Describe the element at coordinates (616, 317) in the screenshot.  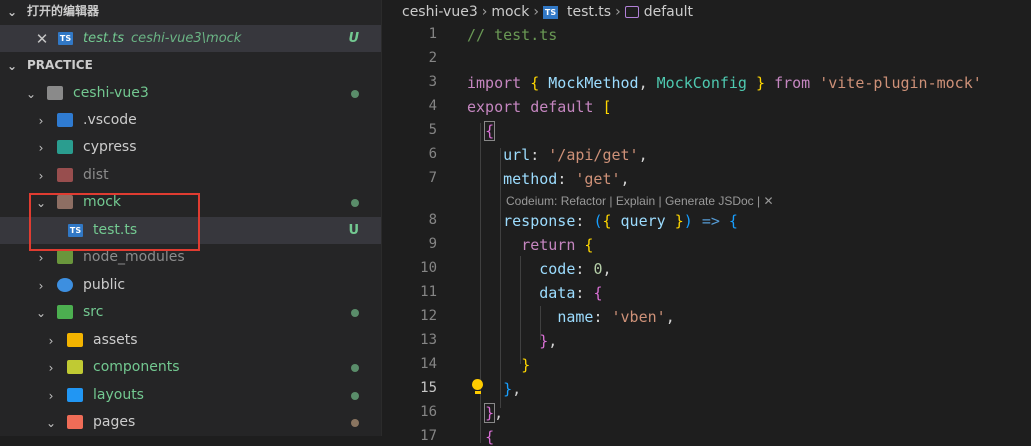
I see `code-line: name: 'vben',` at that location.